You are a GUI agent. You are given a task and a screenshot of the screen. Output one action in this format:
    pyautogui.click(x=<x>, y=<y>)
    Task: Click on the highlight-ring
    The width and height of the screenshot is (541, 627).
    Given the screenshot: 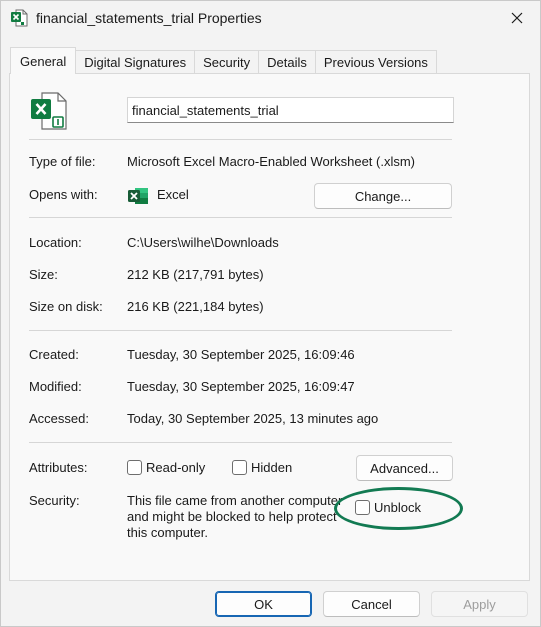 What is the action you would take?
    pyautogui.click(x=398, y=508)
    